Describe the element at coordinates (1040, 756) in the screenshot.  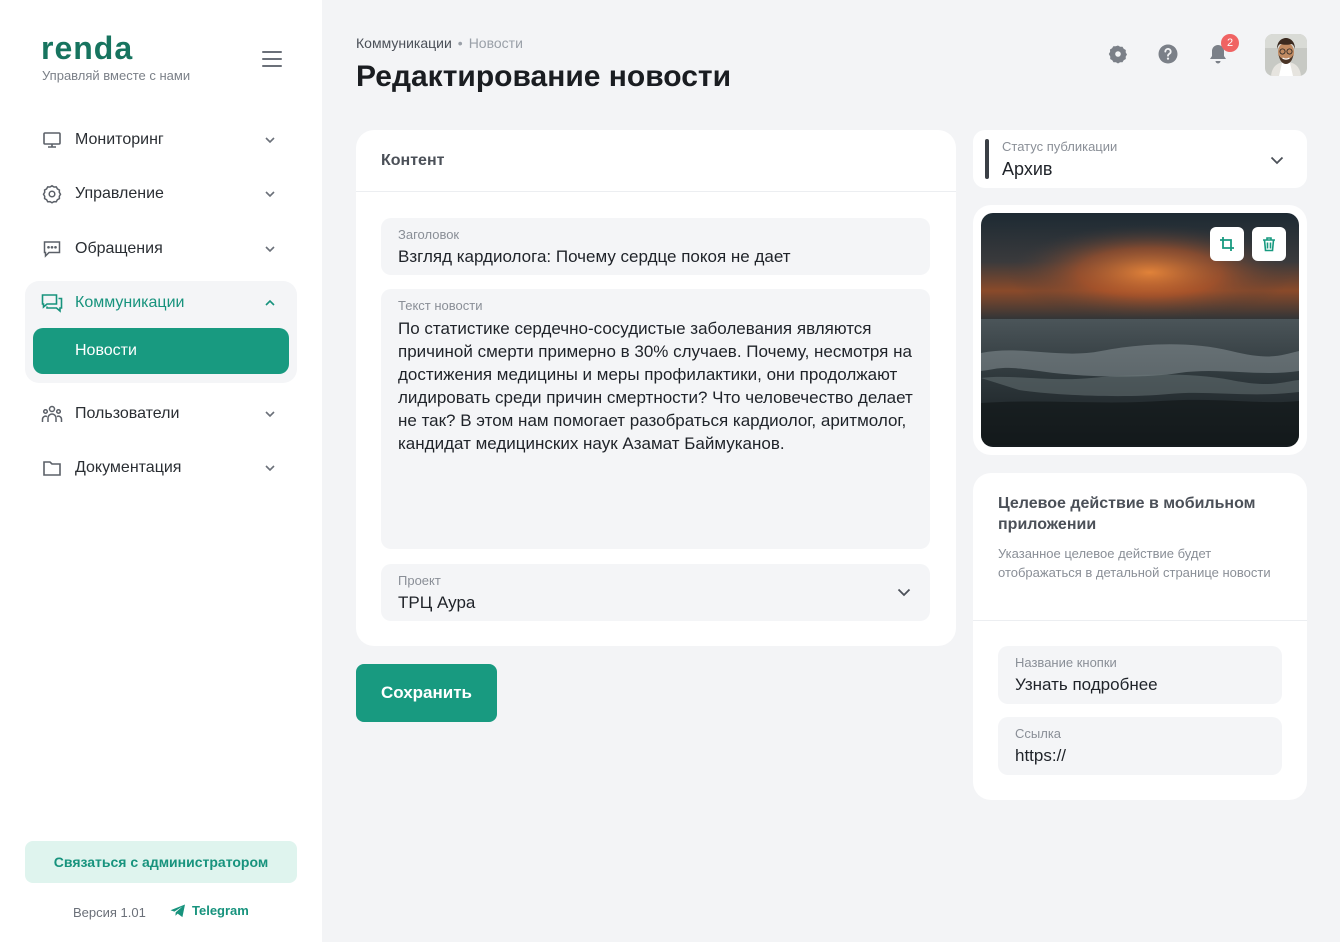
I see `link-input: https://` at that location.